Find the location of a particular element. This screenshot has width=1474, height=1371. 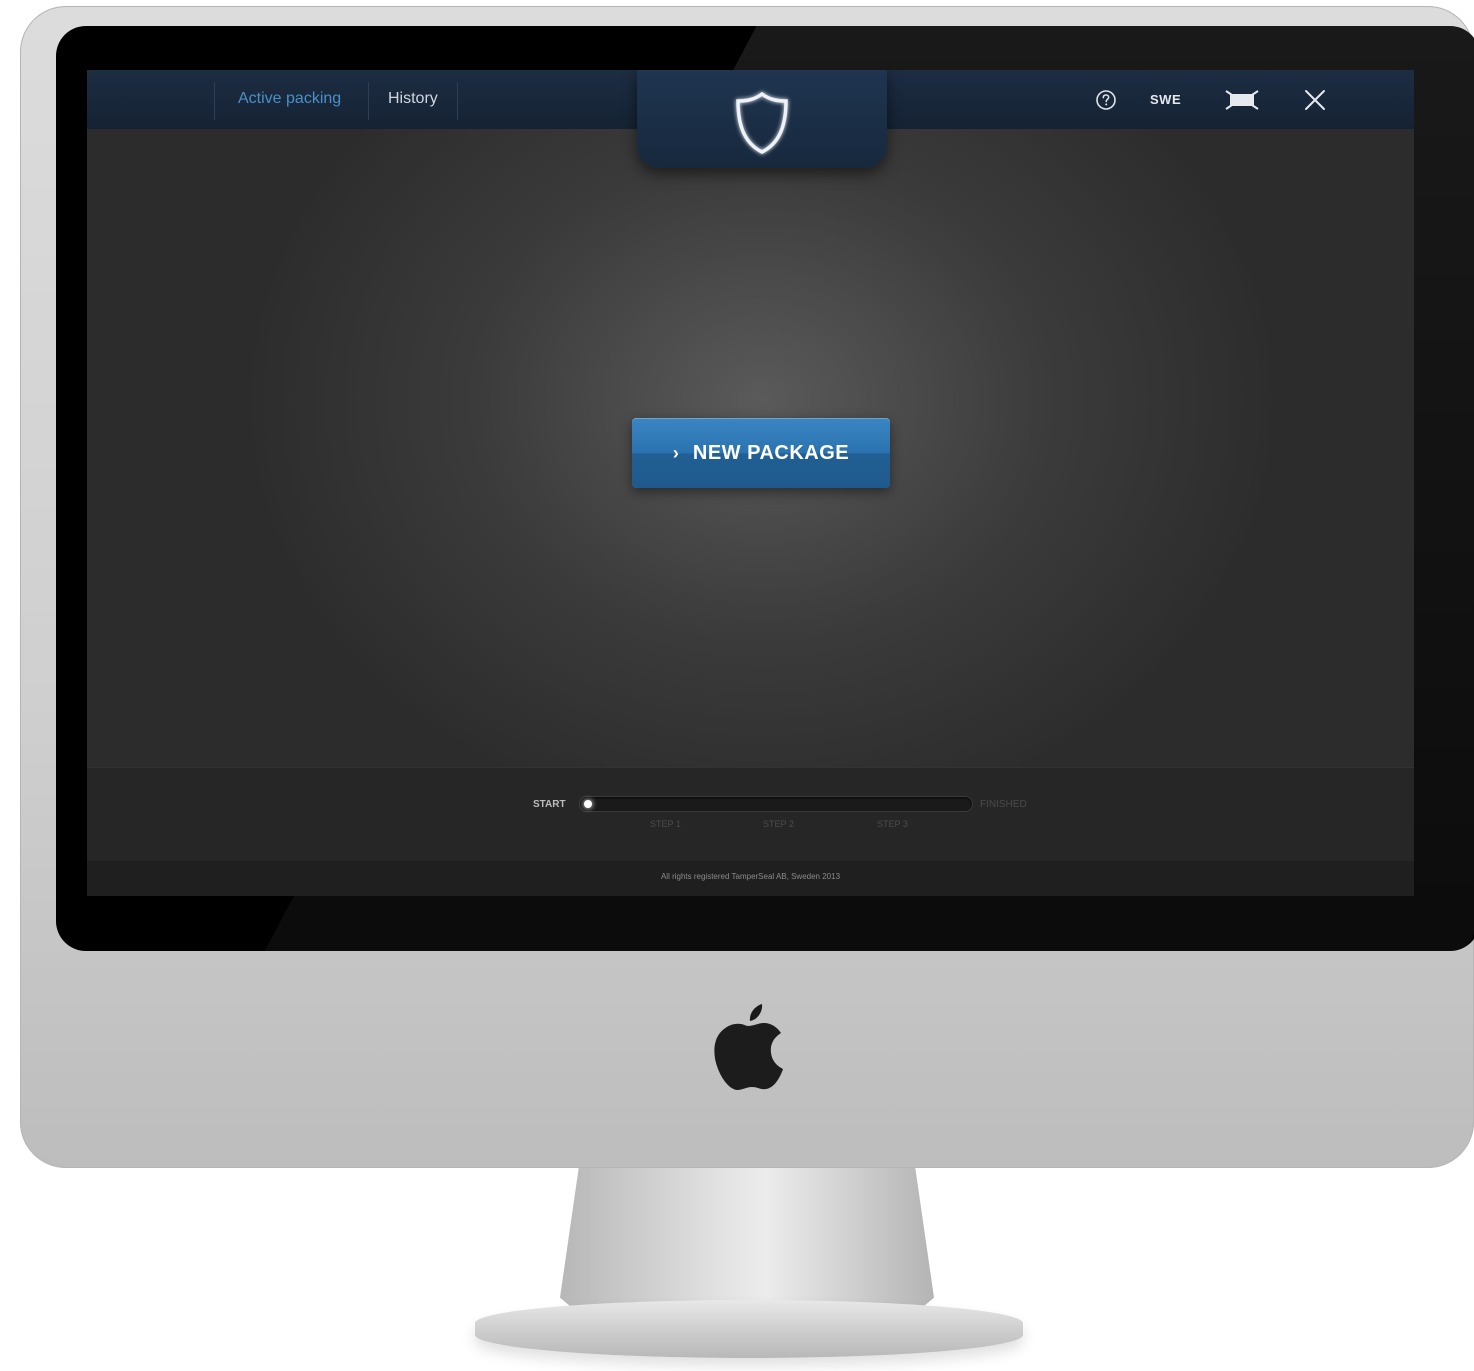

nav-item-history: History is located at coordinates (413, 99).